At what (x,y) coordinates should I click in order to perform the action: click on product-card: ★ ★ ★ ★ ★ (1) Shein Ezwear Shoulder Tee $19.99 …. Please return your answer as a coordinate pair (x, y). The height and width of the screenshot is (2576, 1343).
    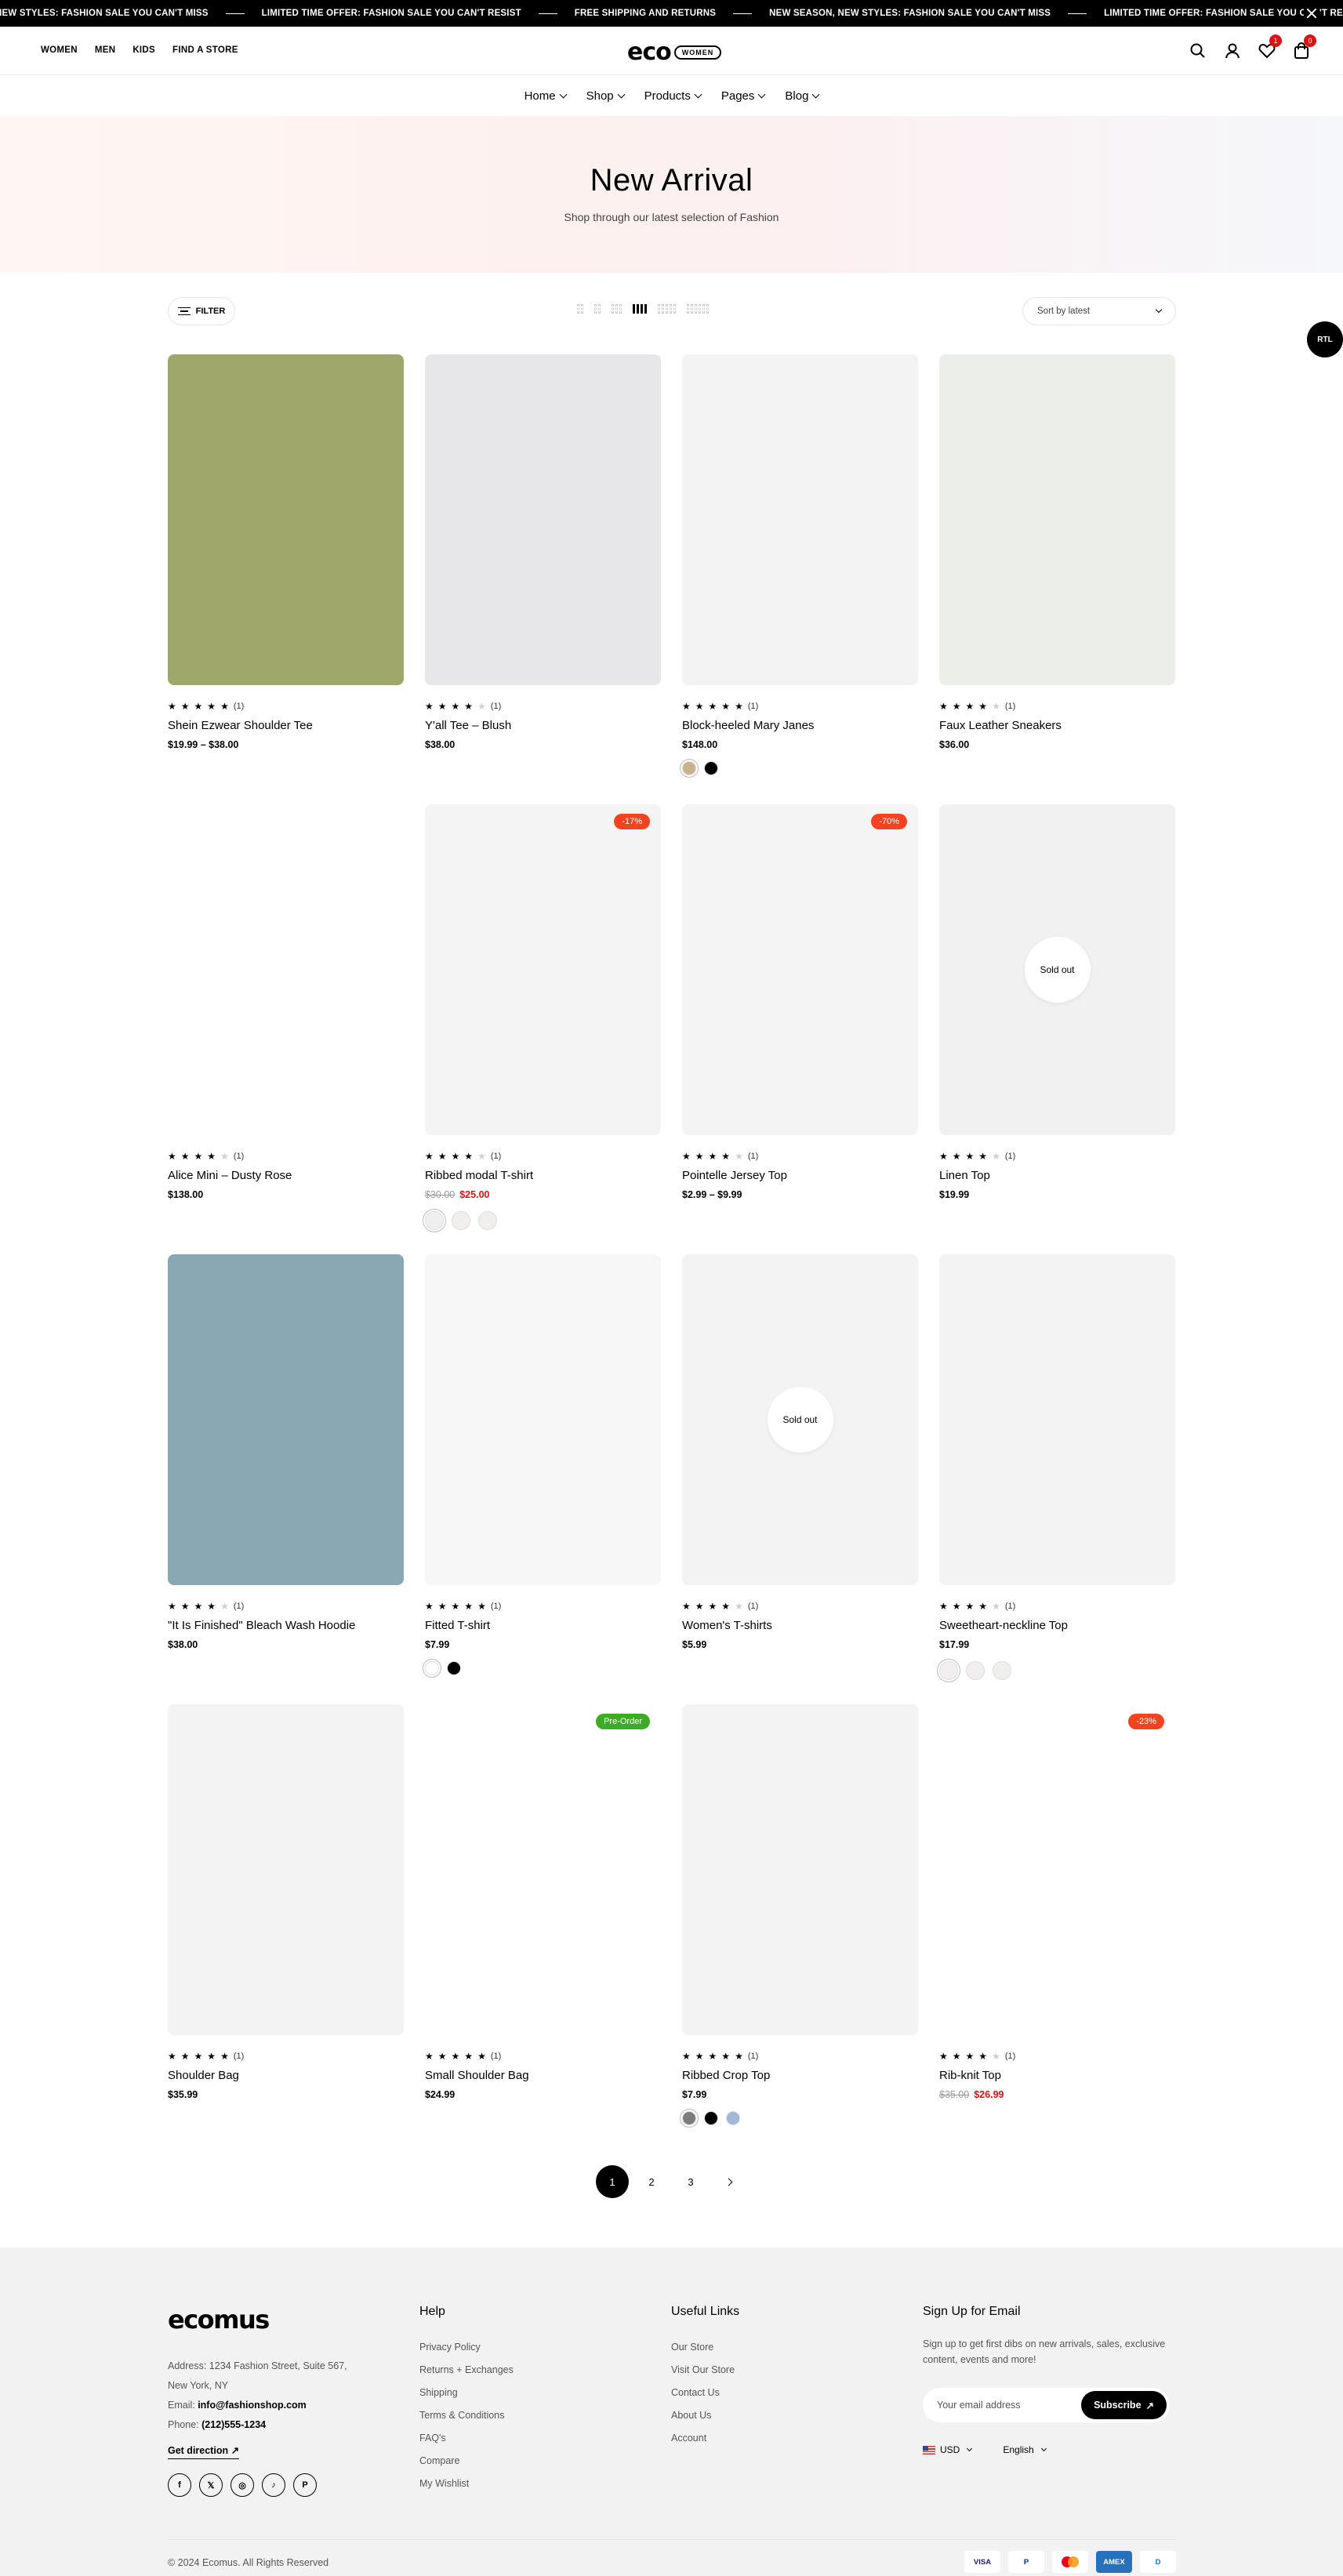
    Looking at the image, I should click on (286, 579).